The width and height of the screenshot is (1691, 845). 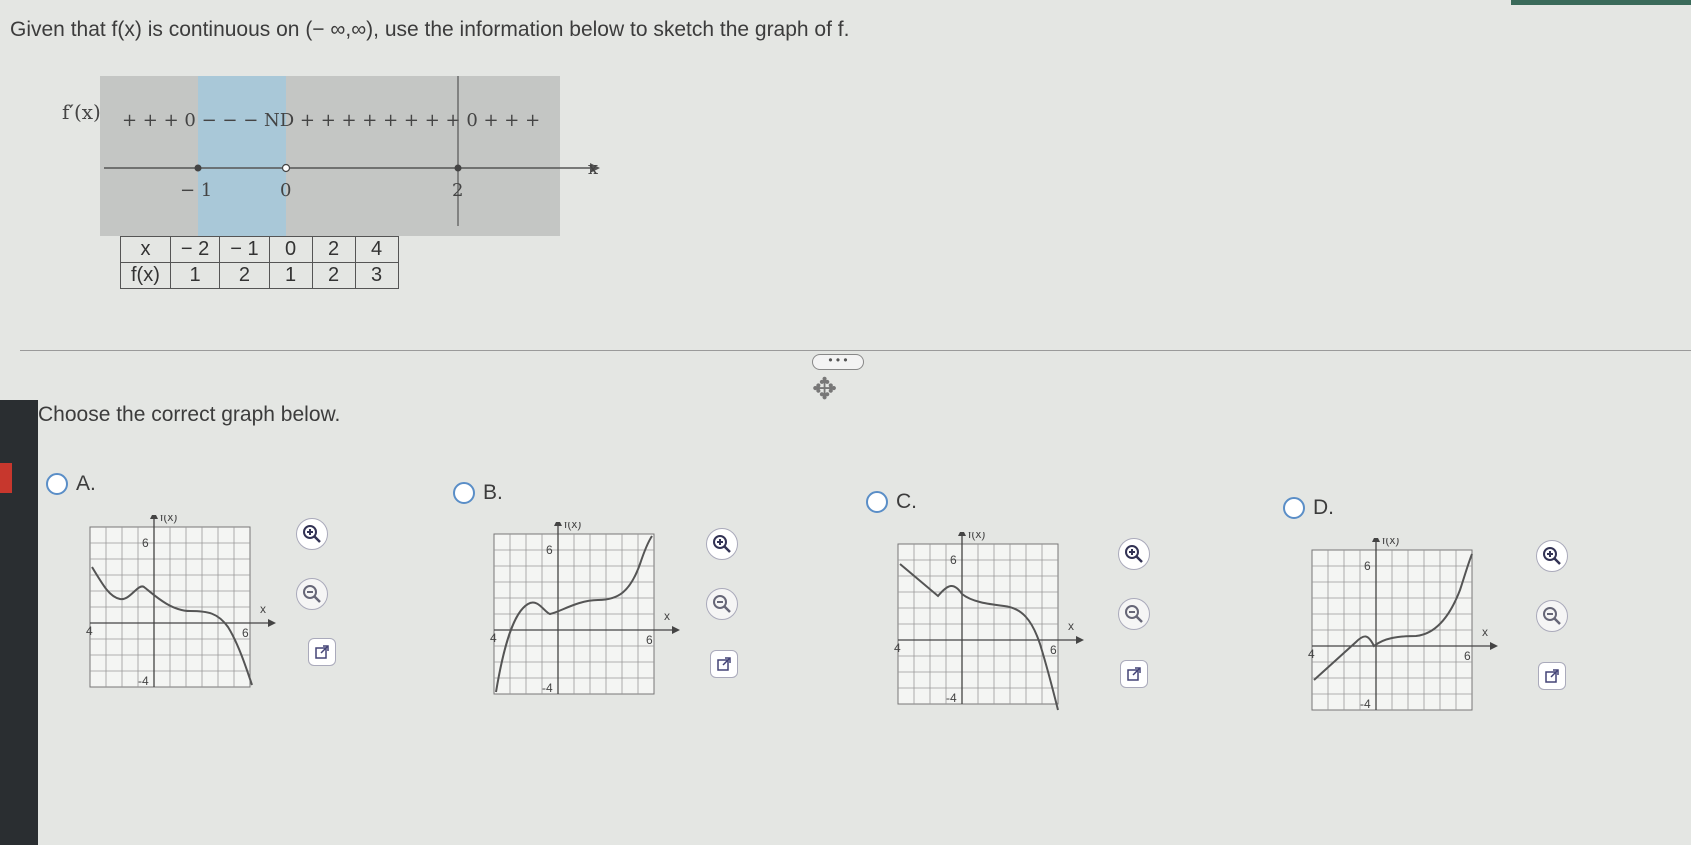 I want to click on sign-chart-shaded-interval, so click(x=242, y=156).